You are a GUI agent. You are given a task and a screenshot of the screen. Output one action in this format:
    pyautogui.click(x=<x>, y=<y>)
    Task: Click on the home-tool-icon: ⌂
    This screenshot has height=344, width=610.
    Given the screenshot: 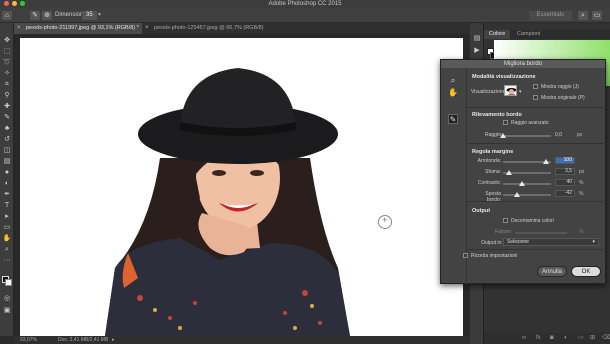 What is the action you would take?
    pyautogui.click(x=7, y=15)
    